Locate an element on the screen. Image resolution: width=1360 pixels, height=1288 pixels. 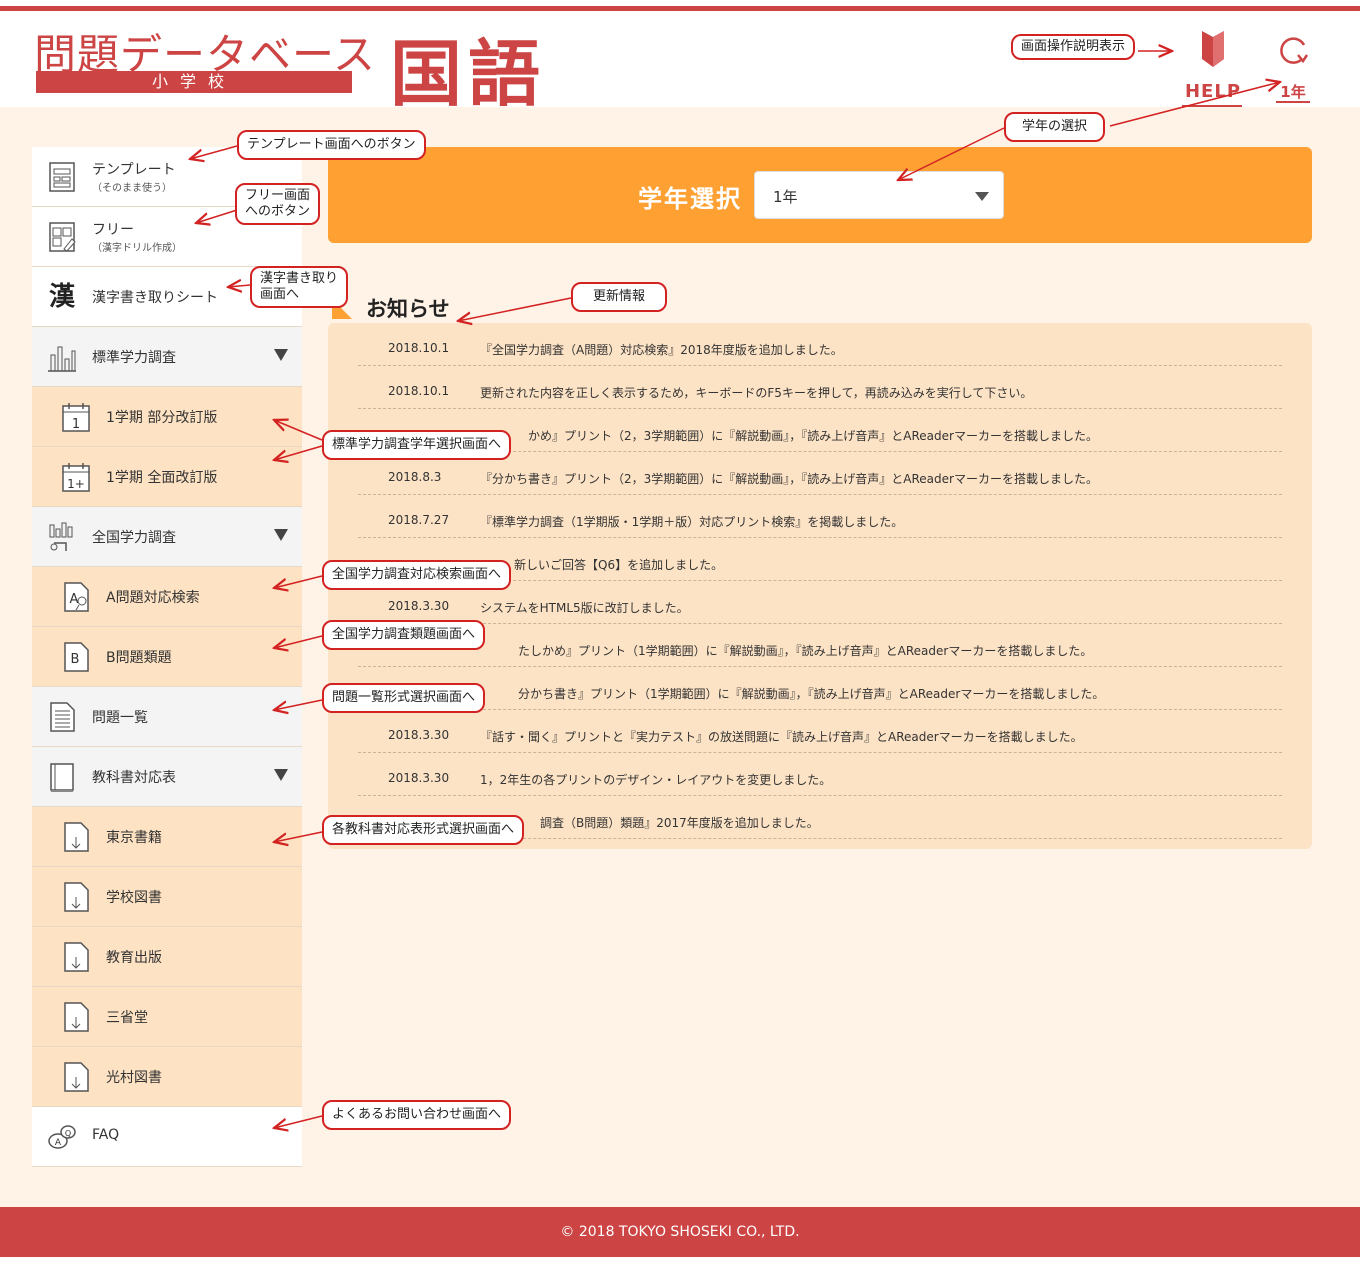
svg-text: 1+ is located at coordinates (76, 484).